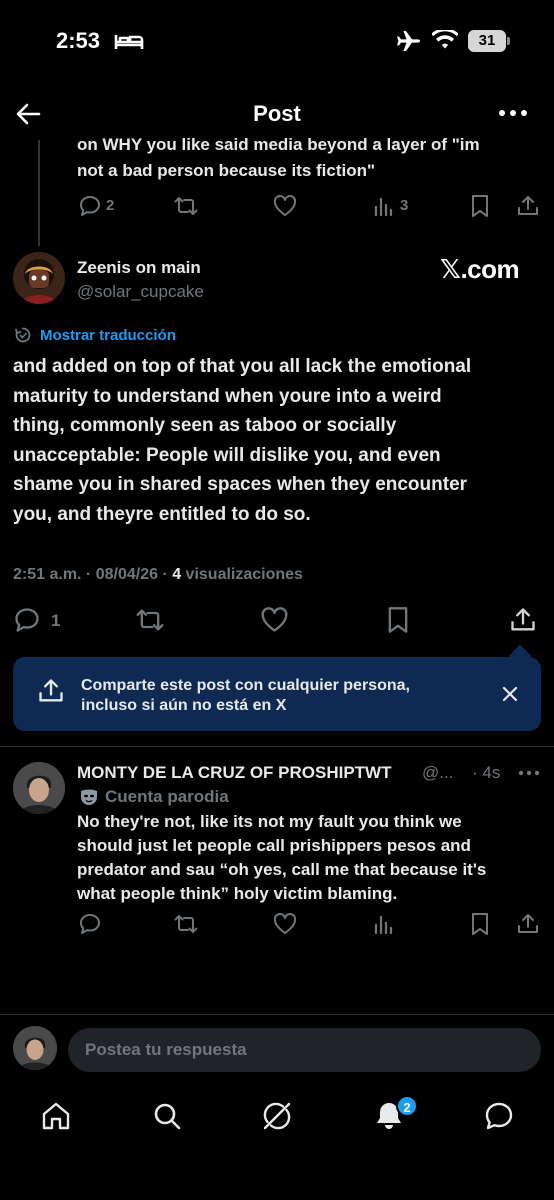  What do you see at coordinates (162, 514) in the screenshot?
I see `post-body-line: you, and theyre entitled to do so.` at bounding box center [162, 514].